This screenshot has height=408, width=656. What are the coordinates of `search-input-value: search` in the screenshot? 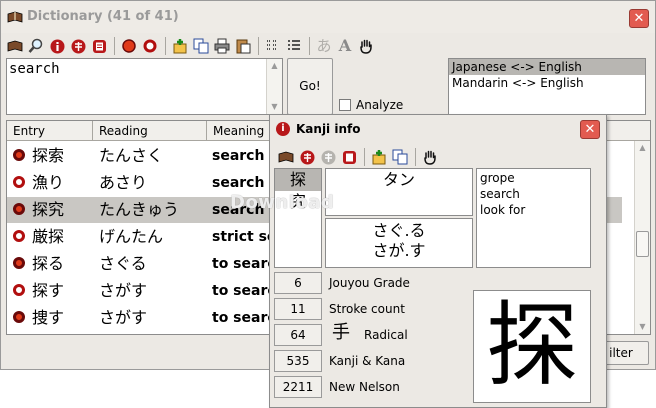 It's located at (34, 69).